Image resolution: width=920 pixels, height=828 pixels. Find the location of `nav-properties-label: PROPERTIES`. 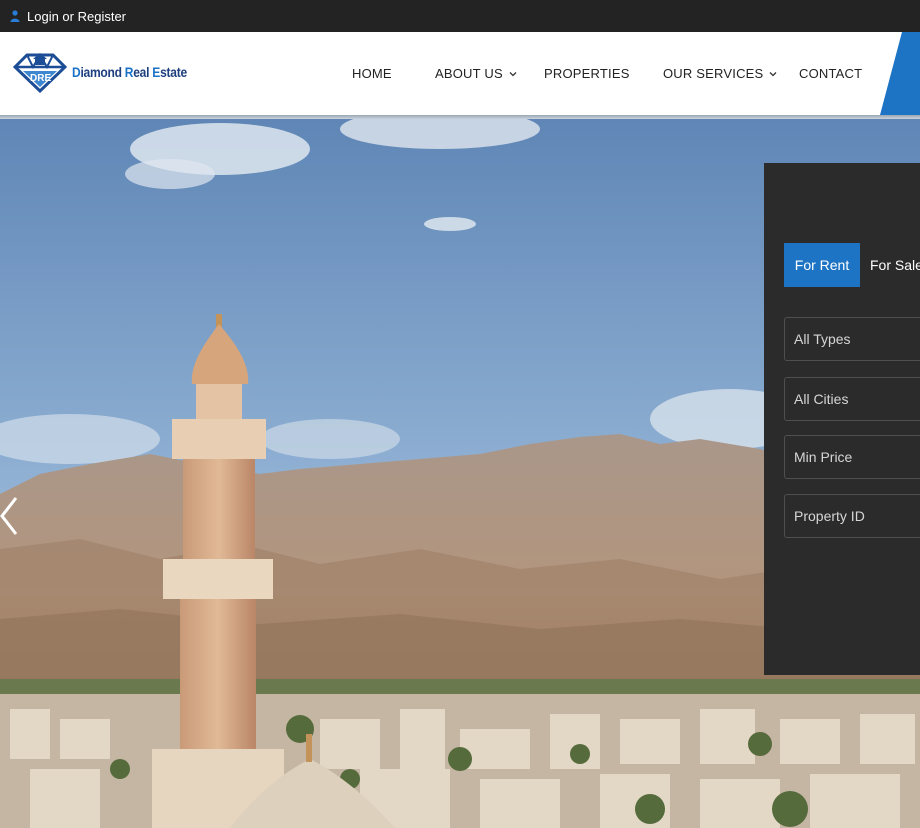

nav-properties-label: PROPERTIES is located at coordinates (587, 73).